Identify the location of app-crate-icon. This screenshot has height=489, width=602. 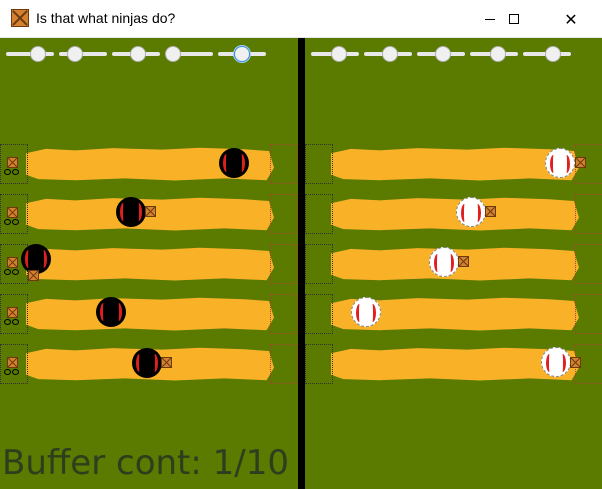
(20, 18).